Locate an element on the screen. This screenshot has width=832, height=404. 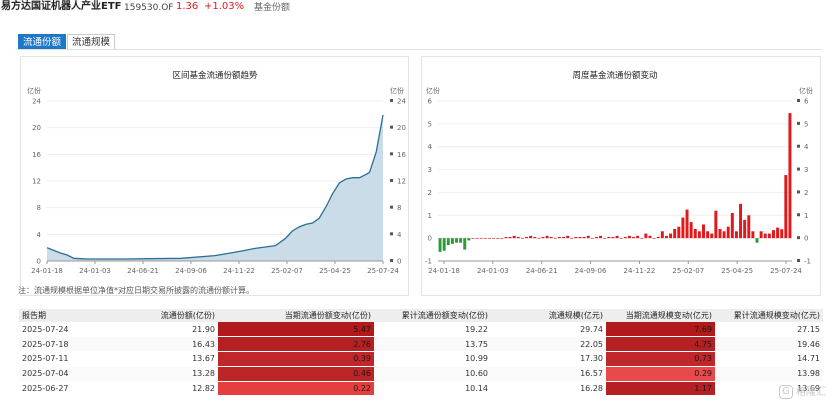
cell-scale-change: 0.73 is located at coordinates (660, 359).